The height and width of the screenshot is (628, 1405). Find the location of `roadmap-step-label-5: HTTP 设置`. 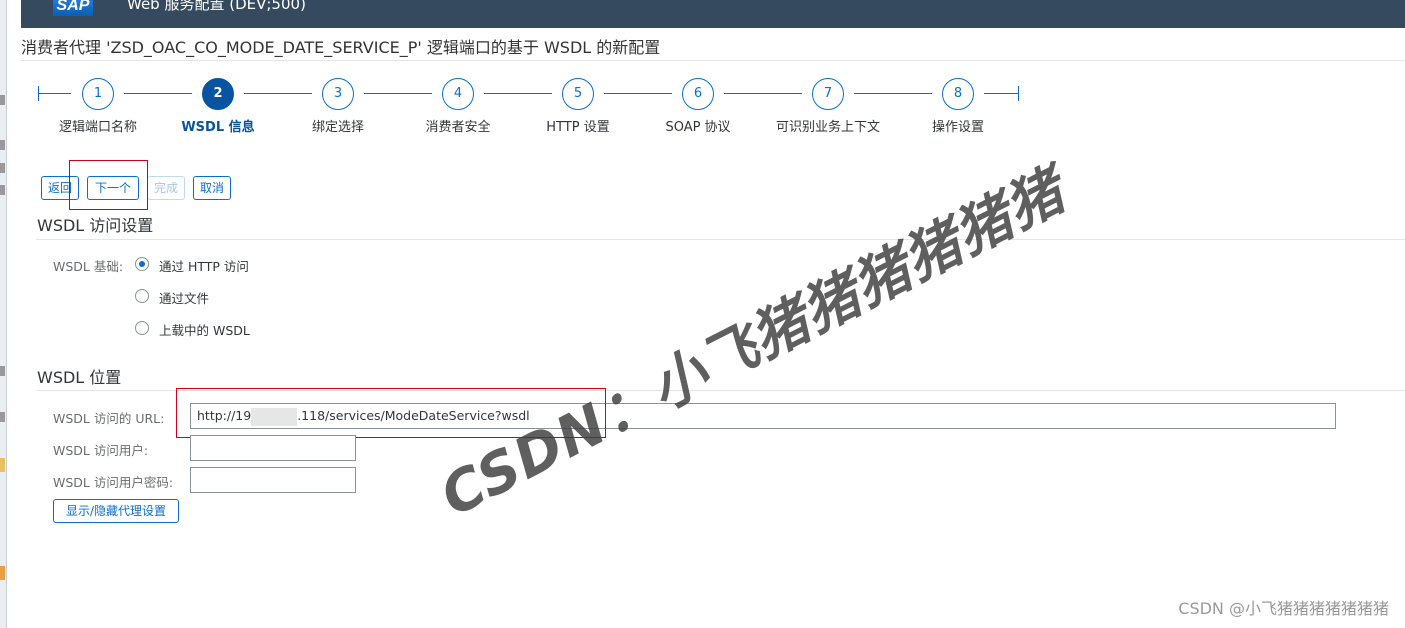

roadmap-step-label-5: HTTP 设置 is located at coordinates (578, 125).